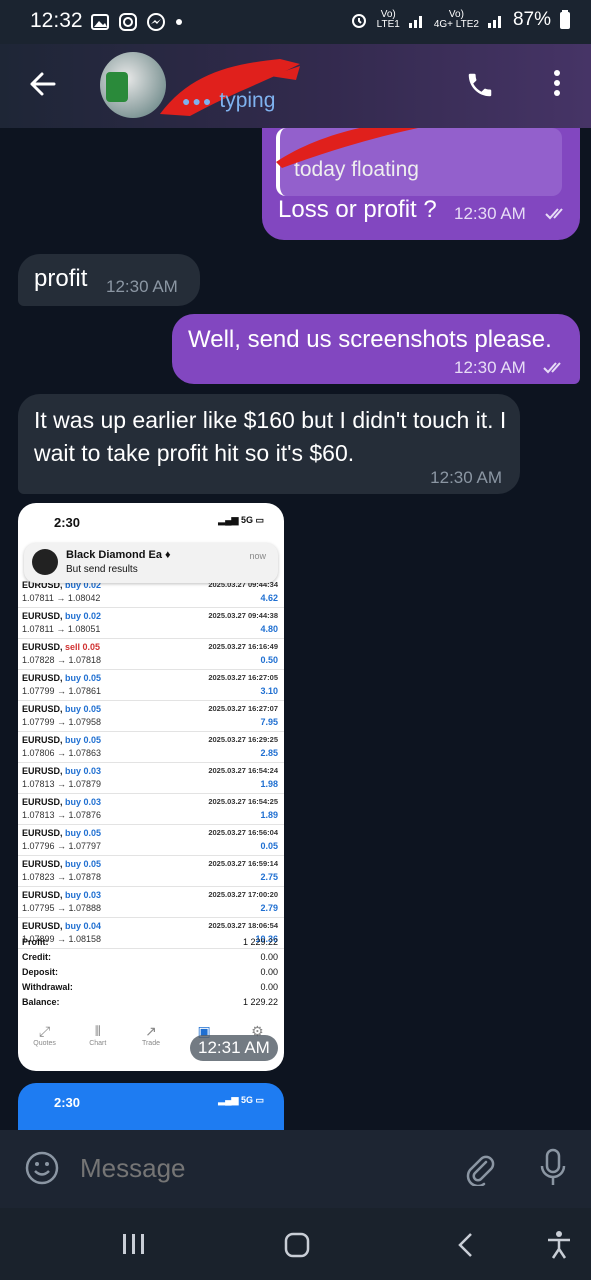 Image resolution: width=591 pixels, height=1280 pixels. Describe the element at coordinates (61, 278) in the screenshot. I see `message-text: profit` at that location.